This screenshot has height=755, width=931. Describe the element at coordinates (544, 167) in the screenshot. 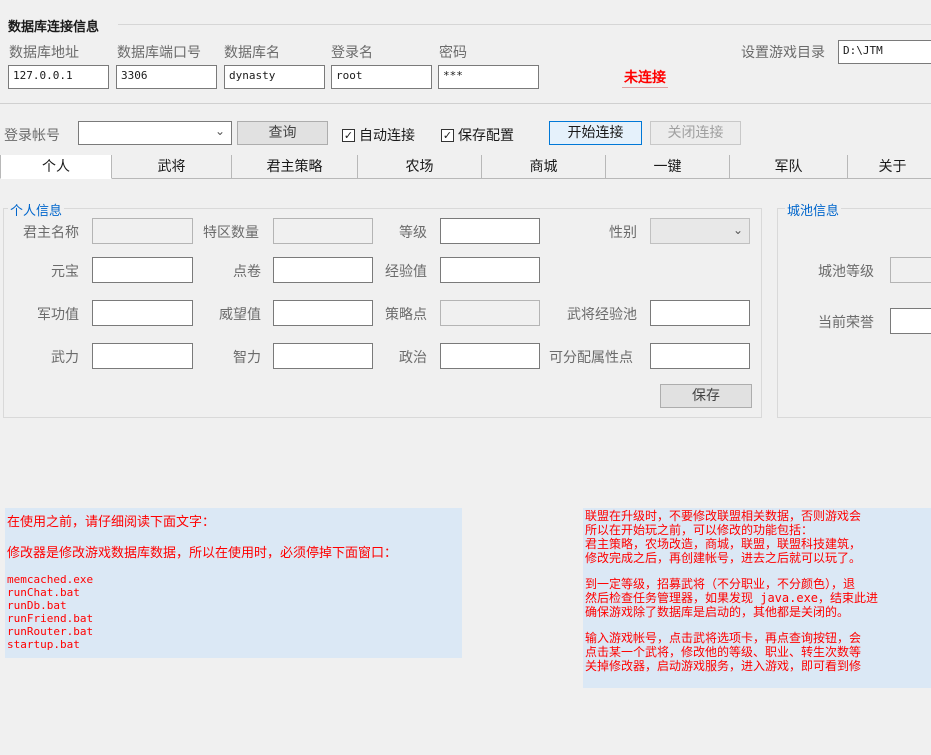

I see `tab-mall: 商城` at that location.